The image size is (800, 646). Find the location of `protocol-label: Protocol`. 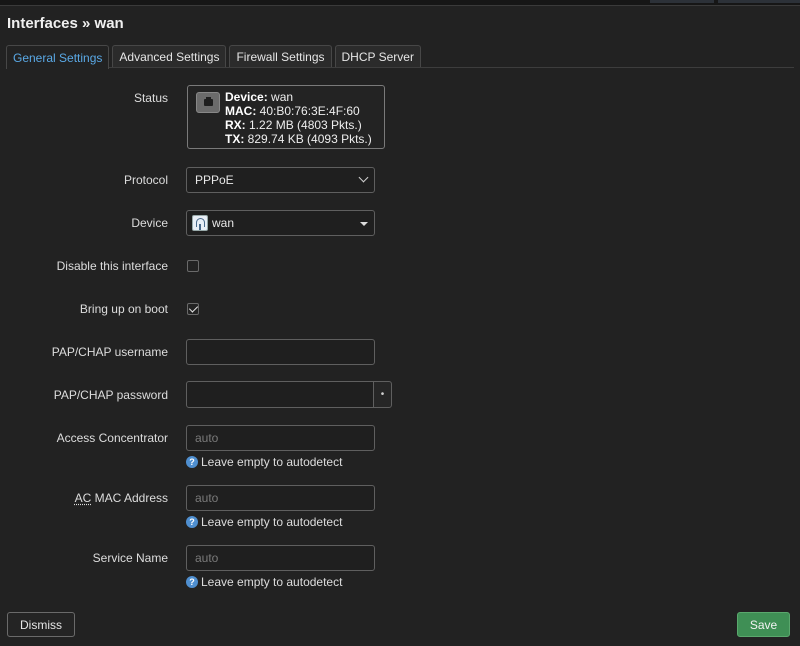

protocol-label: Protocol is located at coordinates (145, 180).